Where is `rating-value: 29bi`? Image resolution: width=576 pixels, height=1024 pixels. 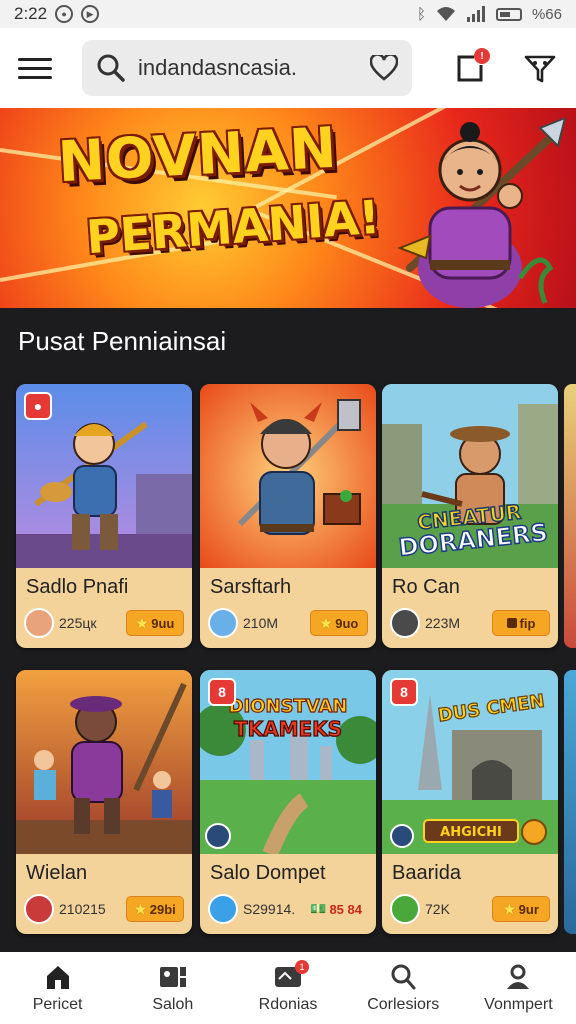 rating-value: 29bi is located at coordinates (162, 909).